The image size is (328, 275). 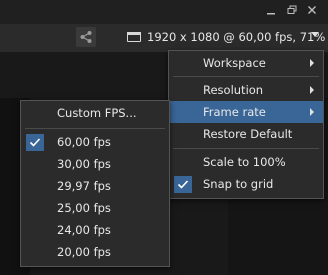 I want to click on close-icon, so click(x=312, y=11).